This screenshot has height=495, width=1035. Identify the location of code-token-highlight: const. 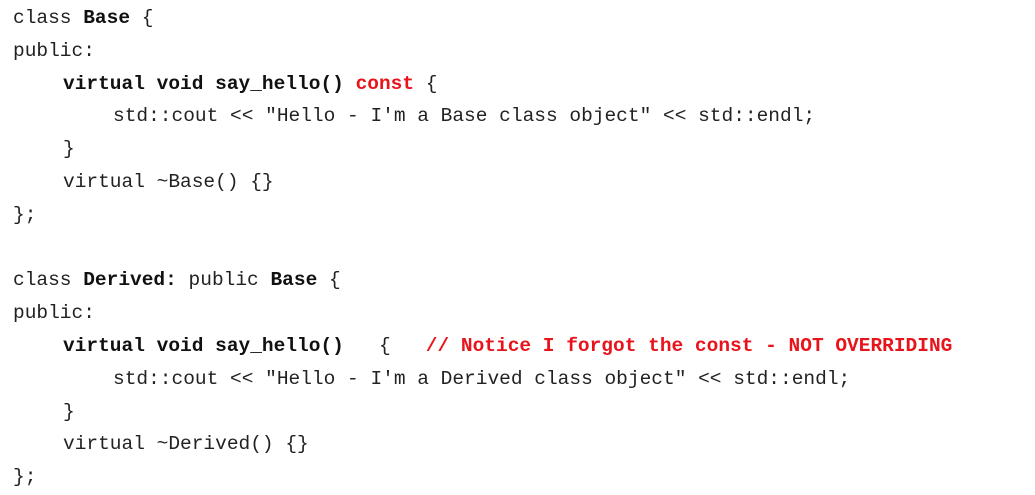
(385, 83).